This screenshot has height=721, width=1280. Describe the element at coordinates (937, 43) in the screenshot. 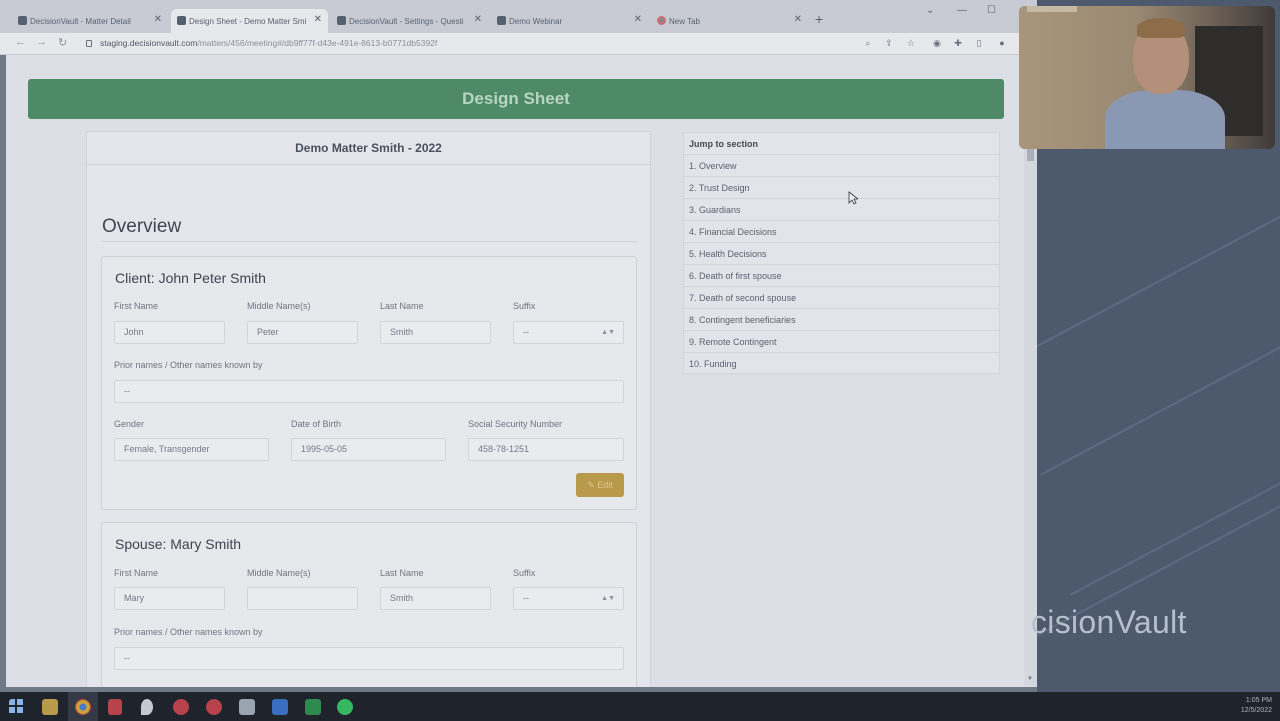

I see `password-manager-icon: ◉` at that location.